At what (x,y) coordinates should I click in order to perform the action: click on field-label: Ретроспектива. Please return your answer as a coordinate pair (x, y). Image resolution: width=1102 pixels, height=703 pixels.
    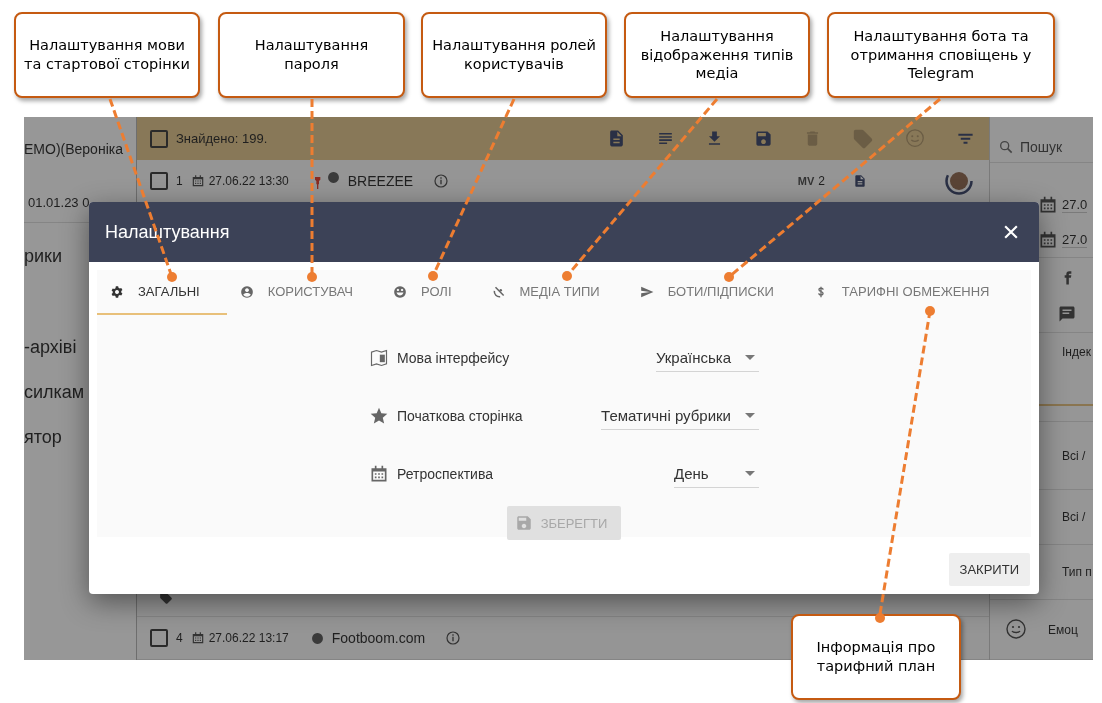
    Looking at the image, I should click on (445, 474).